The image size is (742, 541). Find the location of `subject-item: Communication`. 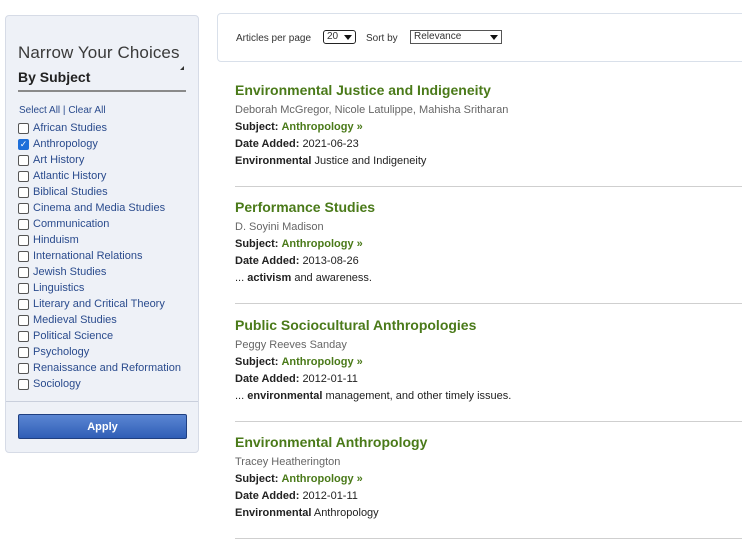

subject-item: Communication is located at coordinates (99, 224).